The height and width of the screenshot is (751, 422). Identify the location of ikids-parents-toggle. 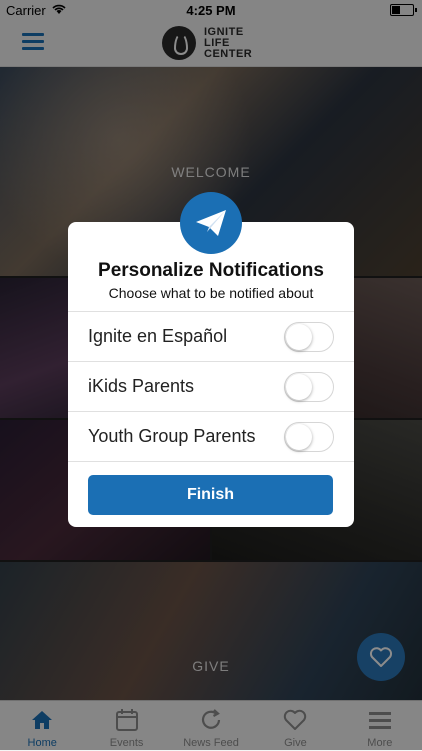
(309, 387).